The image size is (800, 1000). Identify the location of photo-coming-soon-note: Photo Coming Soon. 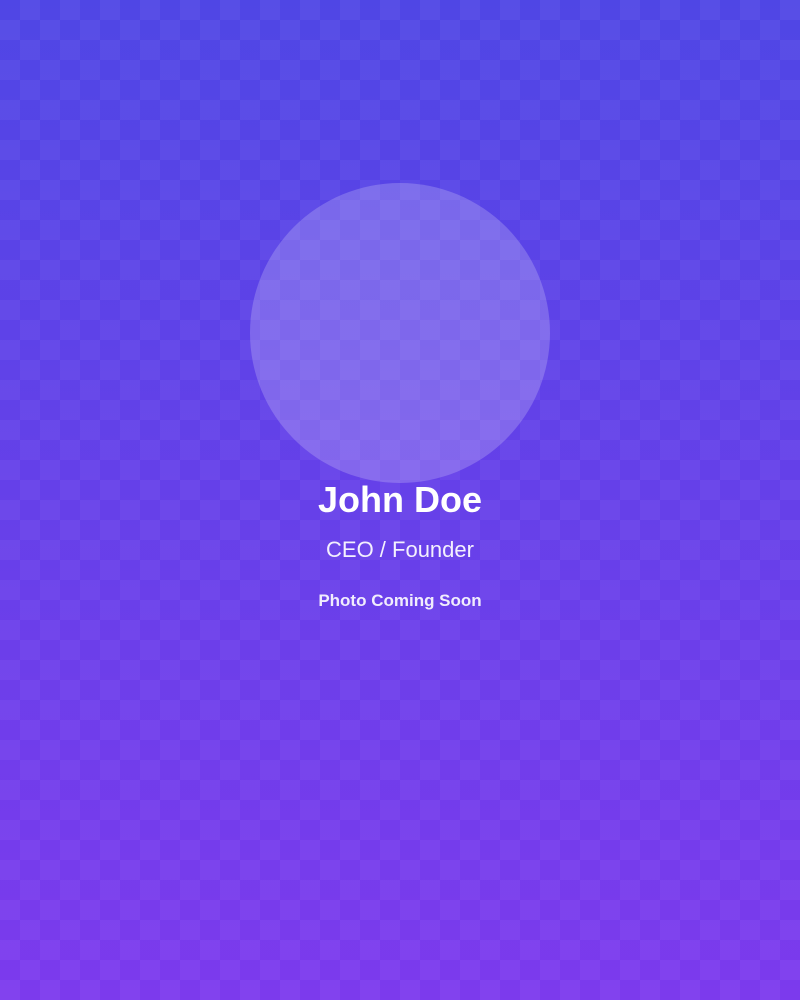
(400, 600).